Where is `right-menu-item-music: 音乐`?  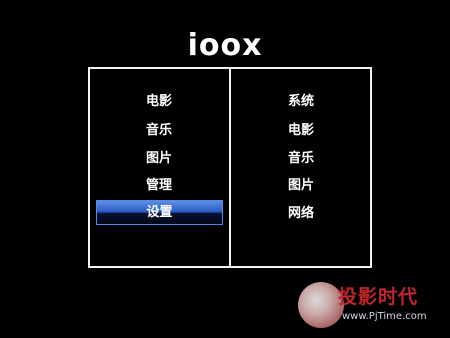 right-menu-item-music: 音乐 is located at coordinates (301, 159).